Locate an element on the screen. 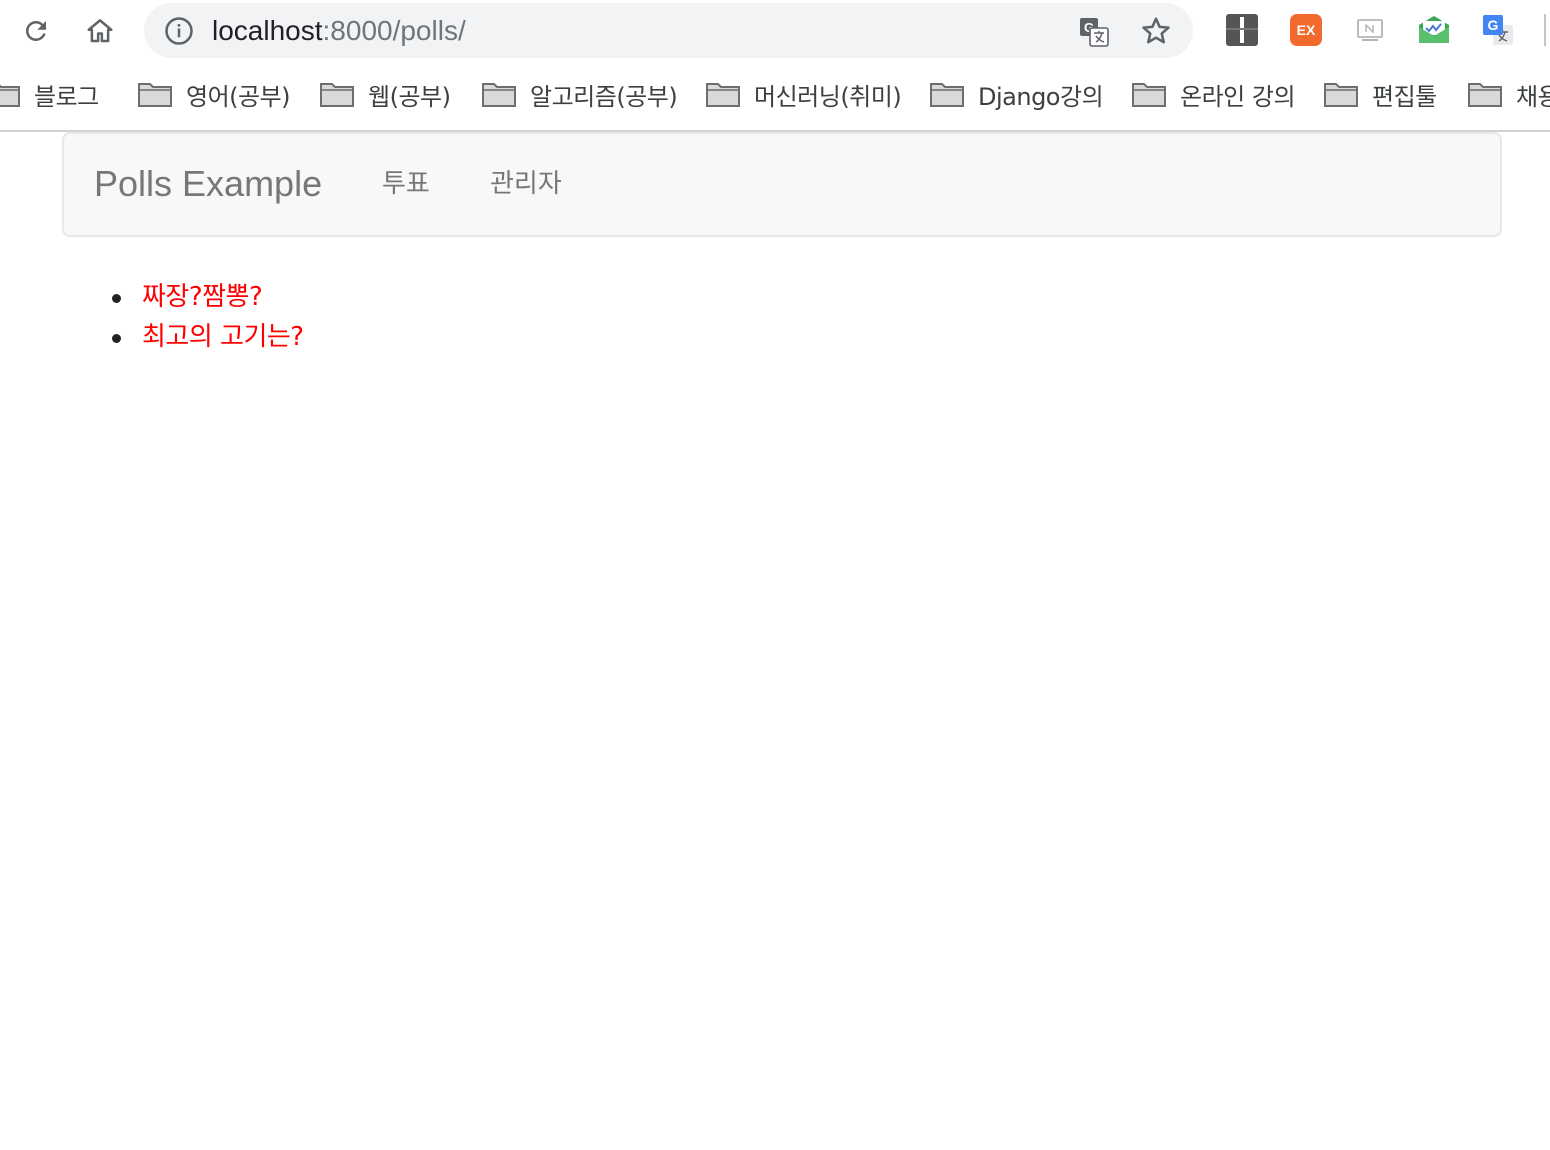 This screenshot has height=1150, width=1550. bookmark-label: 알고리즘(공부) is located at coordinates (604, 96).